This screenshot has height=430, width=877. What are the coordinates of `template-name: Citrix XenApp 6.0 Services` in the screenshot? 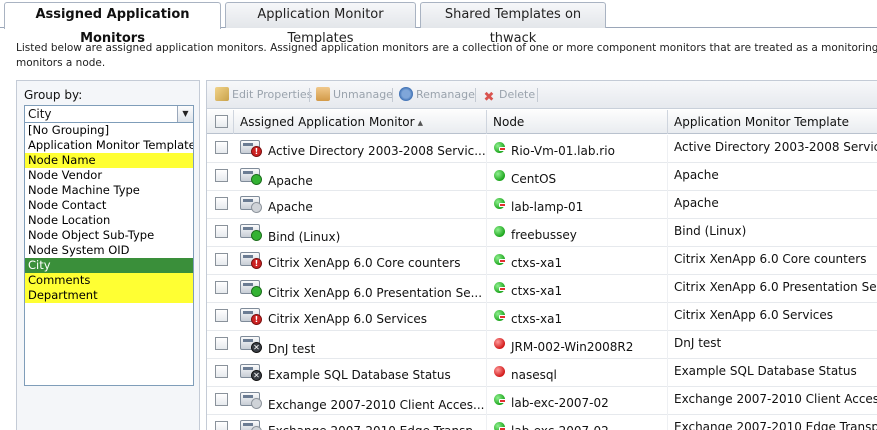 It's located at (753, 315).